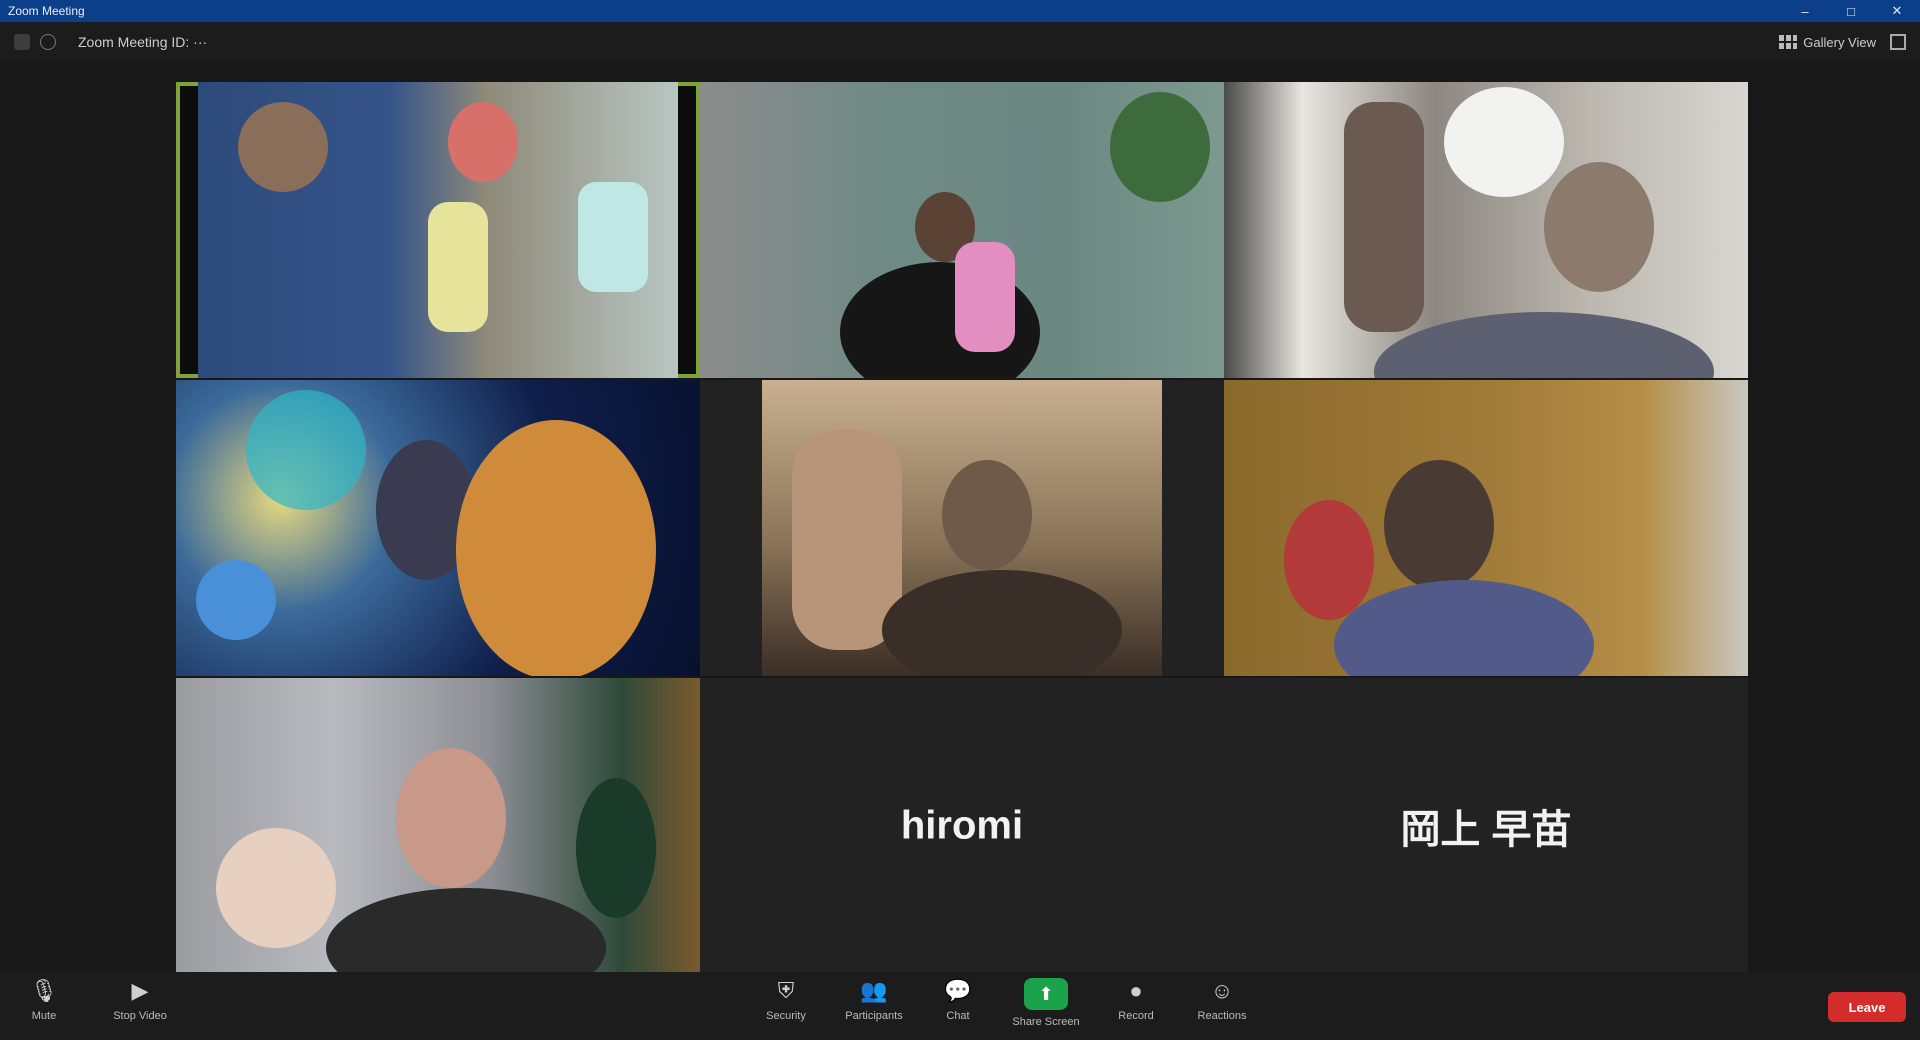  Describe the element at coordinates (1898, 42) in the screenshot. I see `fullscreen-icon` at that location.